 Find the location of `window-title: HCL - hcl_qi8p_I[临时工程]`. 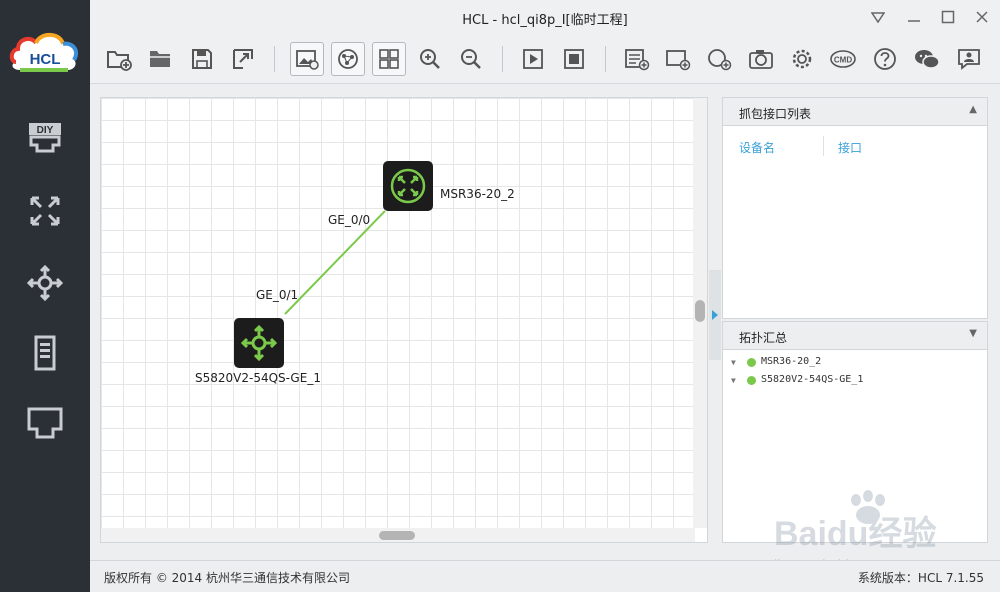

window-title: HCL - hcl_qi8p_I[临时工程] is located at coordinates (545, 20).